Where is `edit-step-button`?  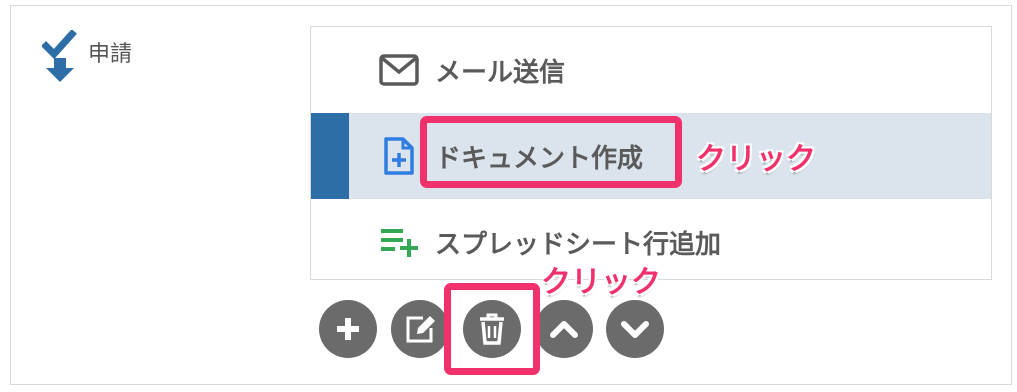 edit-step-button is located at coordinates (420, 329).